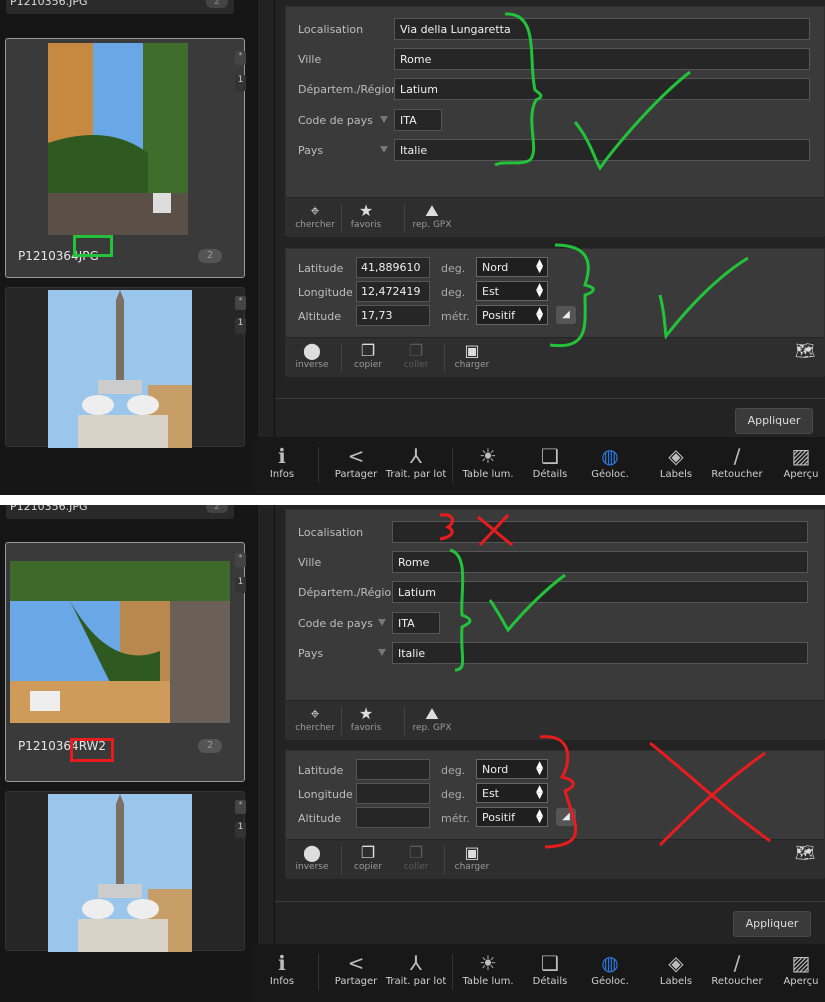 Image resolution: width=825 pixels, height=1002 pixels. What do you see at coordinates (453, 770) in the screenshot?
I see `latitude-unit: deg.` at bounding box center [453, 770].